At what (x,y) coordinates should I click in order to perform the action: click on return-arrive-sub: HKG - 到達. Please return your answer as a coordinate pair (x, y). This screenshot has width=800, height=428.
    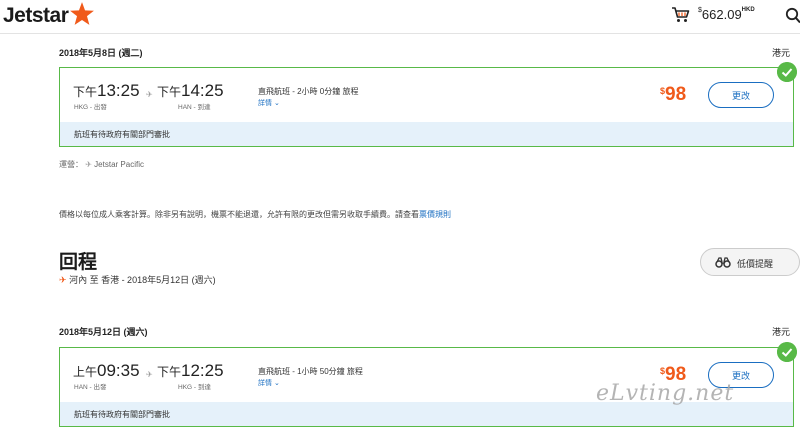
    Looking at the image, I should click on (194, 387).